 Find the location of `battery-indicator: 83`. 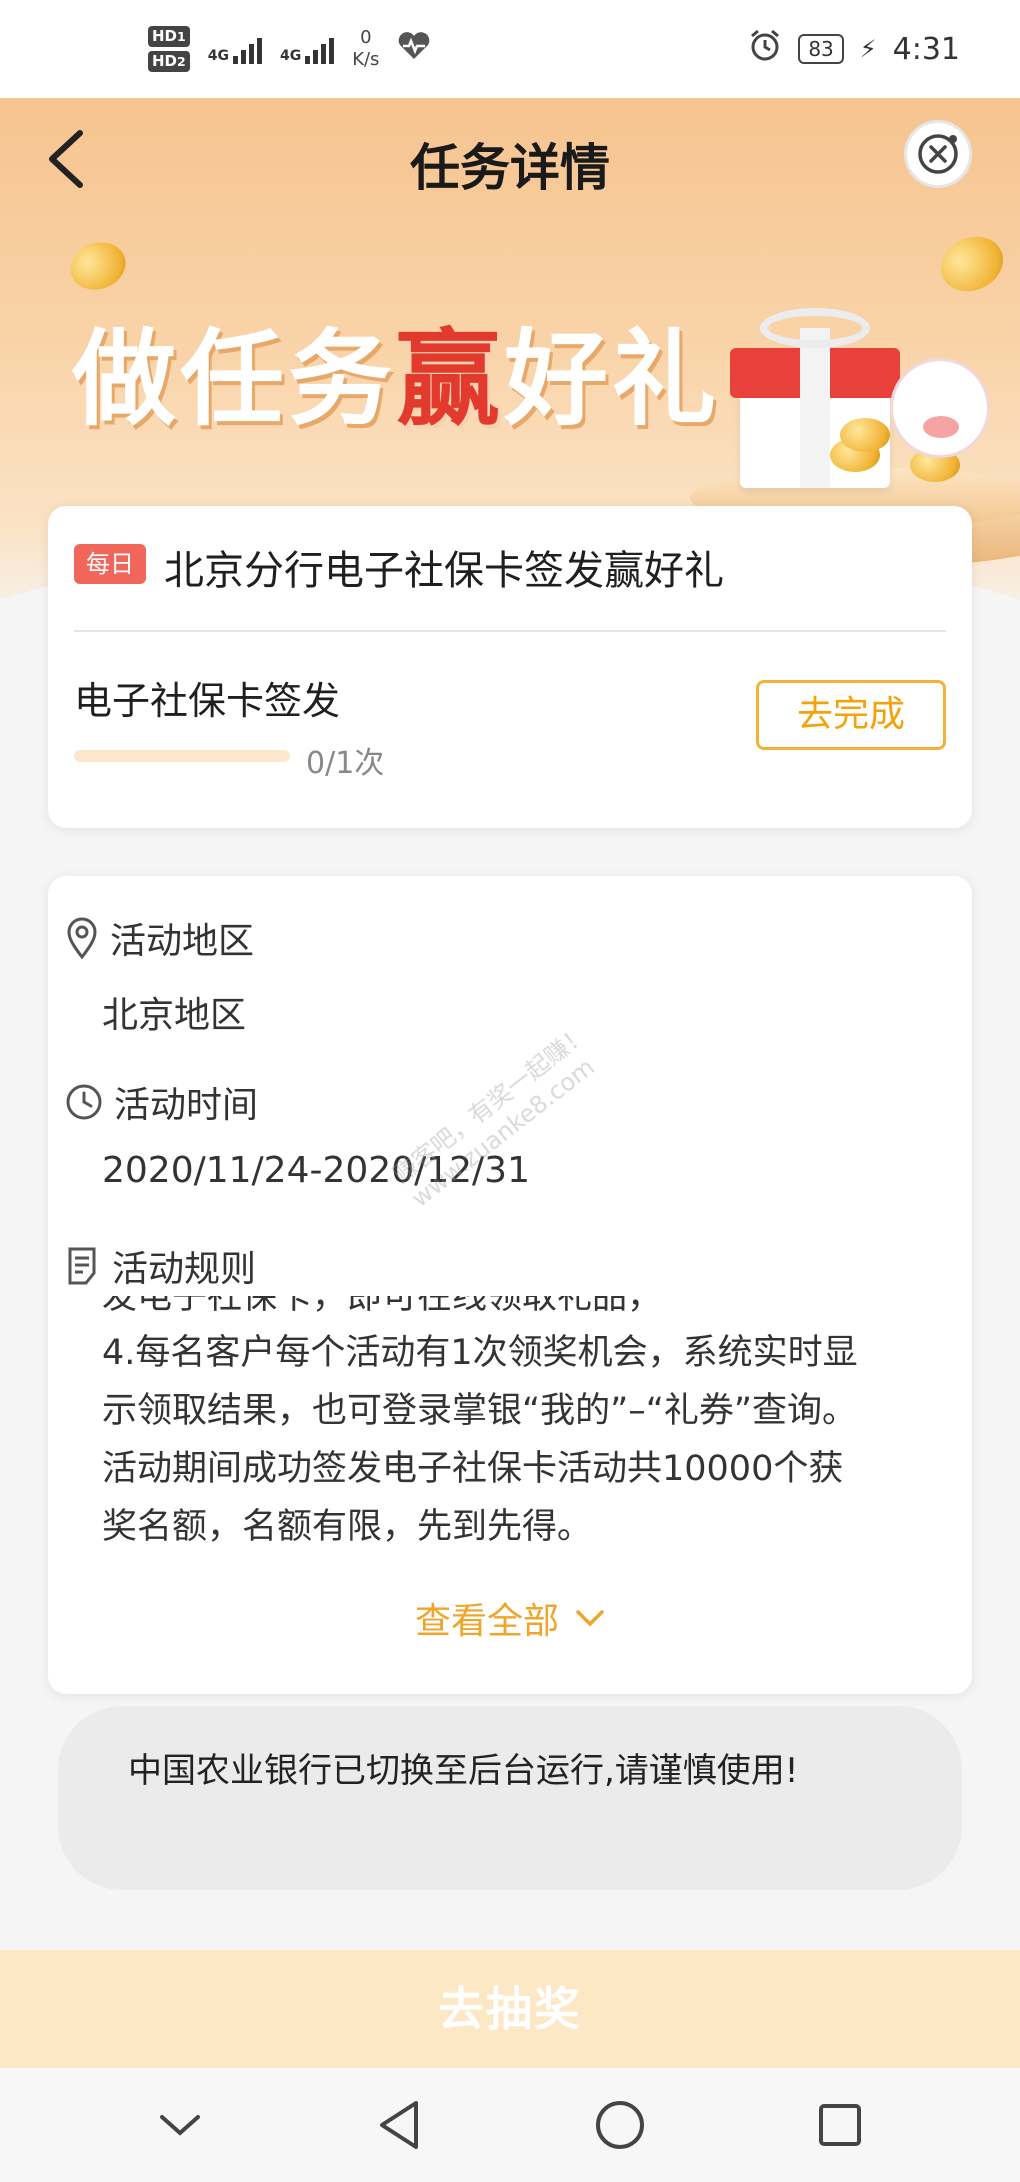

battery-indicator: 83 is located at coordinates (821, 49).